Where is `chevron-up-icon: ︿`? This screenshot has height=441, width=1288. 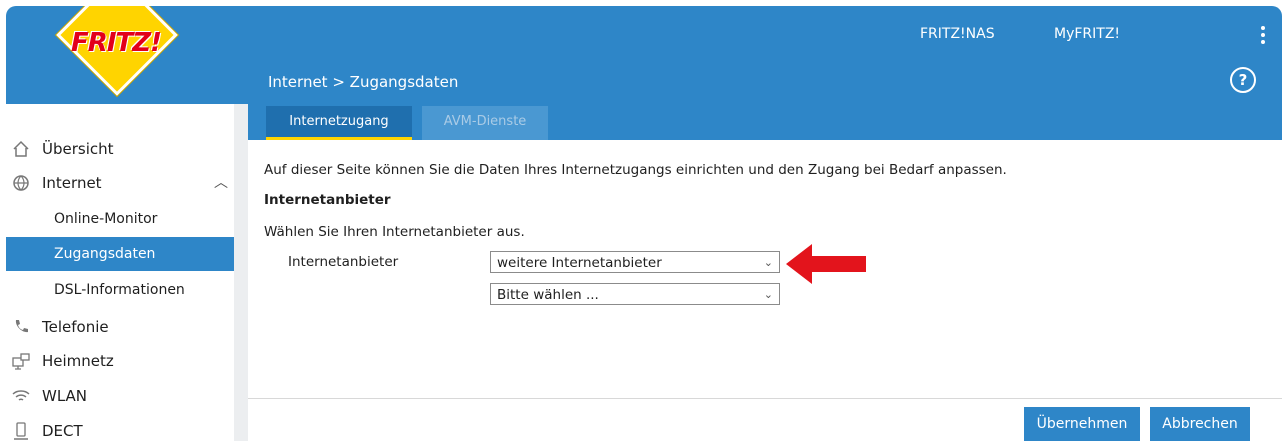
chevron-up-icon: ︿ is located at coordinates (221, 183).